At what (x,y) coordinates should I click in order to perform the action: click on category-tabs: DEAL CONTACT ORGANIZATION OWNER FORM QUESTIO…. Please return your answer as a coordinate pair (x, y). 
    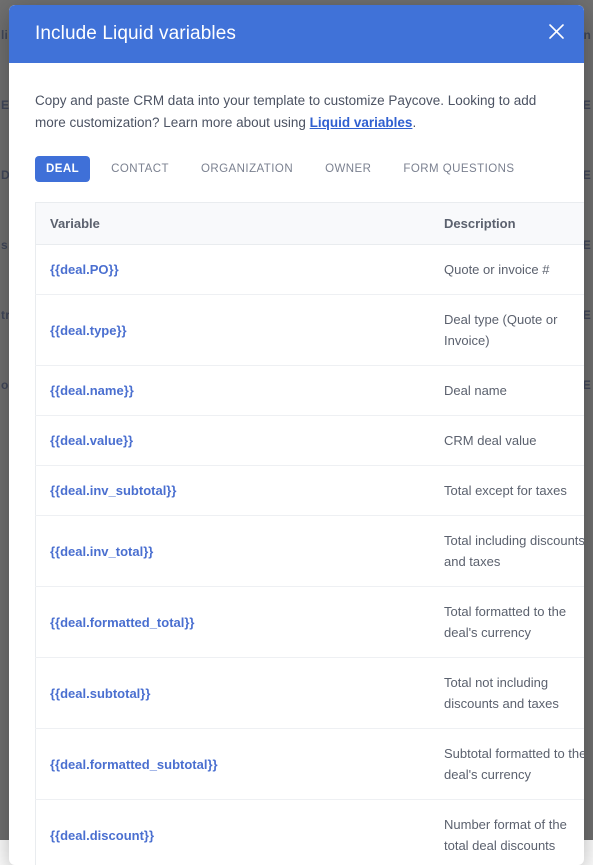
    Looking at the image, I should click on (296, 169).